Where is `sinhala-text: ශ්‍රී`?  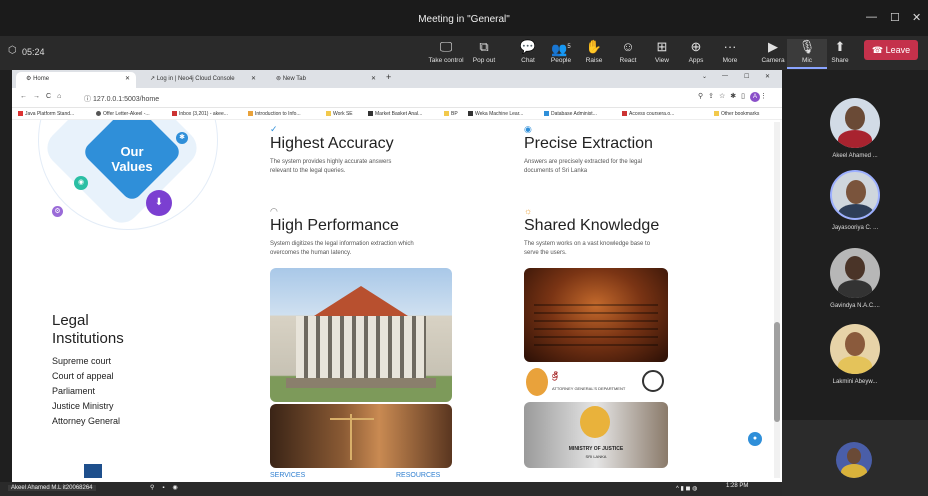 sinhala-text: ශ්‍රී is located at coordinates (555, 375).